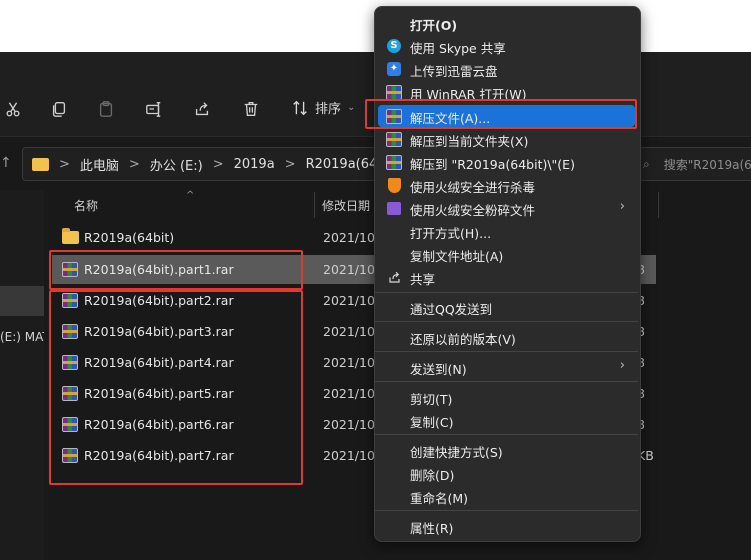 The width and height of the screenshot is (751, 560). I want to click on annotation-box-part1, so click(176, 270).